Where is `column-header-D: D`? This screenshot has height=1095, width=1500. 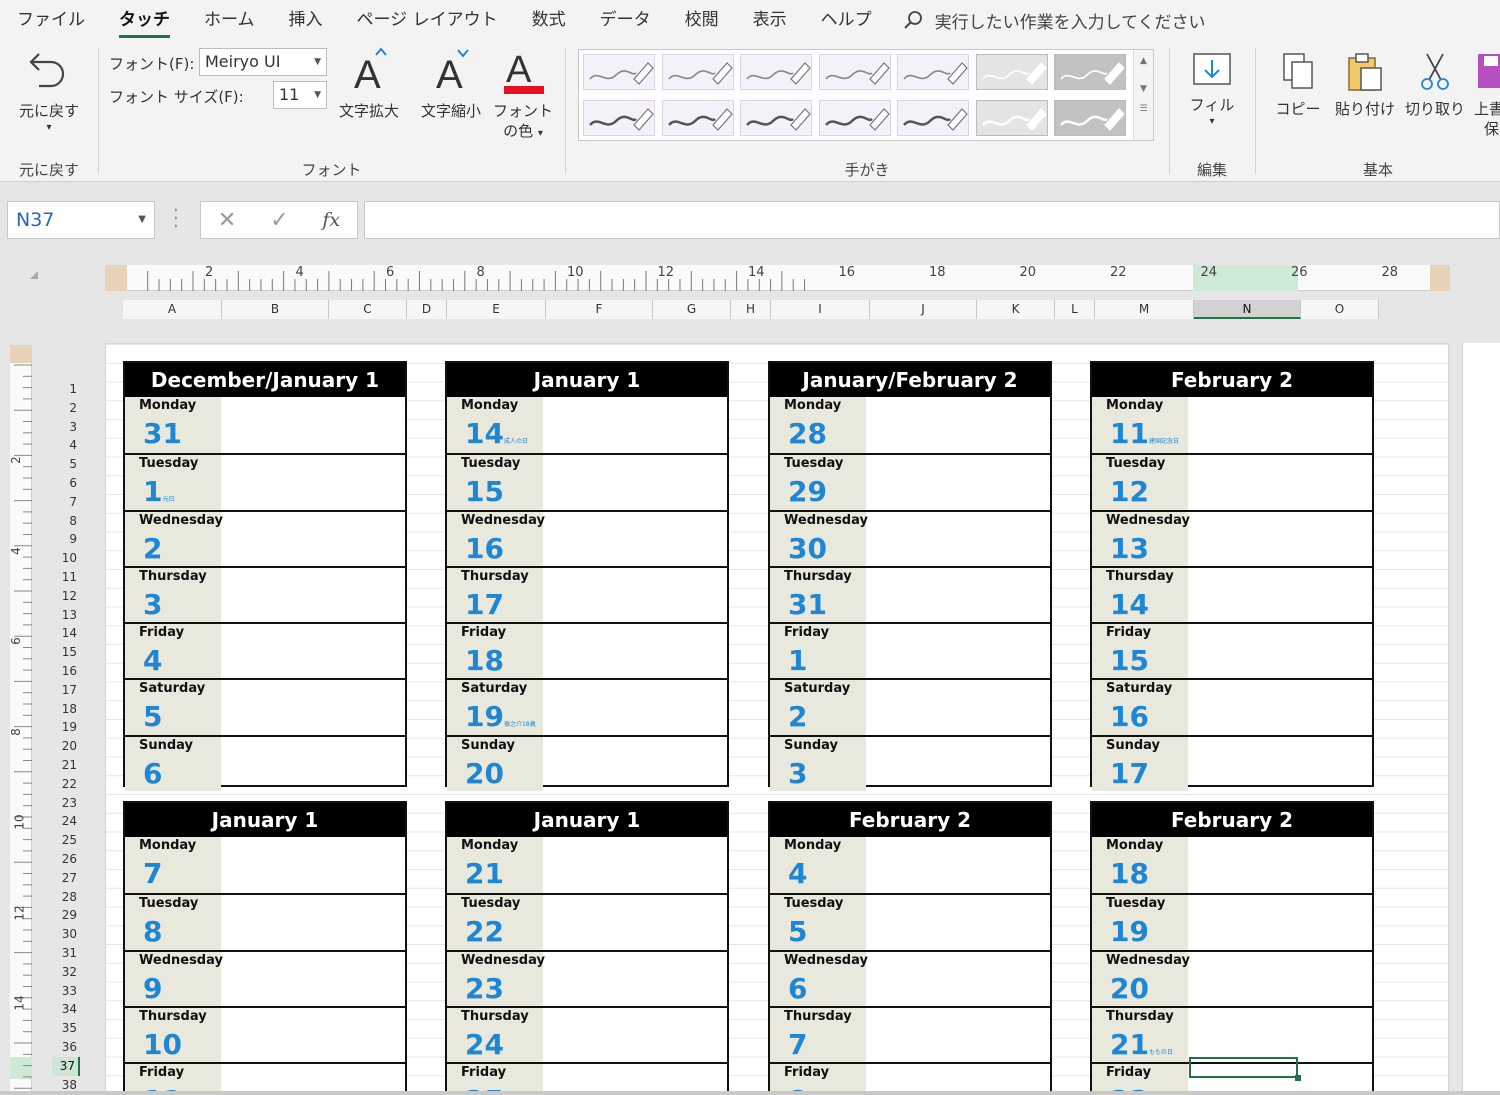 column-header-D: D is located at coordinates (427, 309).